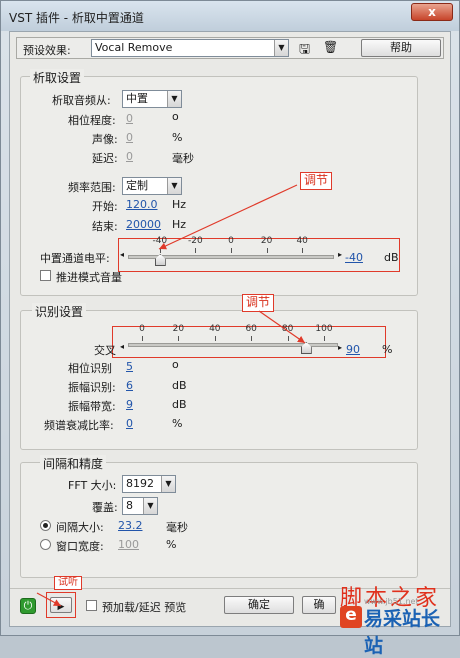 Image resolution: width=460 pixels, height=658 pixels. I want to click on crossover-arrow, so click(282, 327).